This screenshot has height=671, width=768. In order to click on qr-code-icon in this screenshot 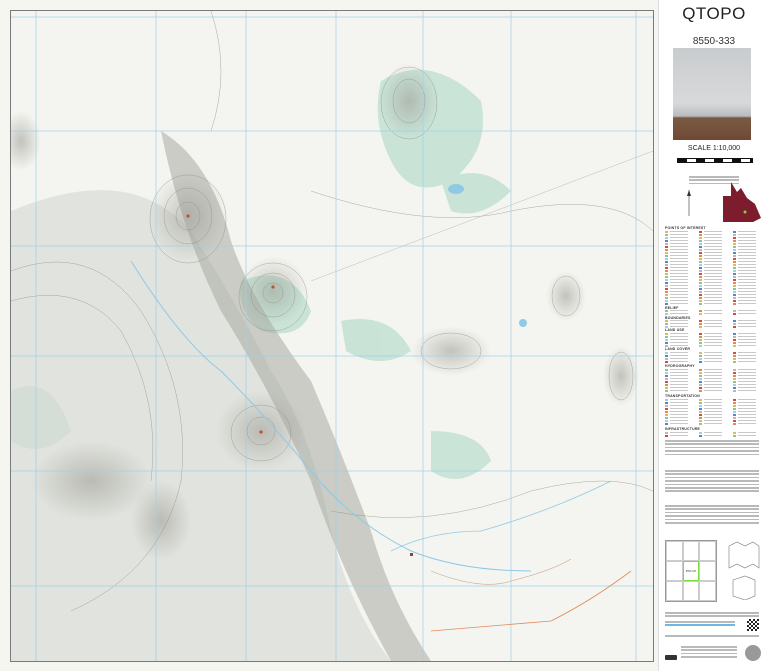, I will do `click(753, 625)`.